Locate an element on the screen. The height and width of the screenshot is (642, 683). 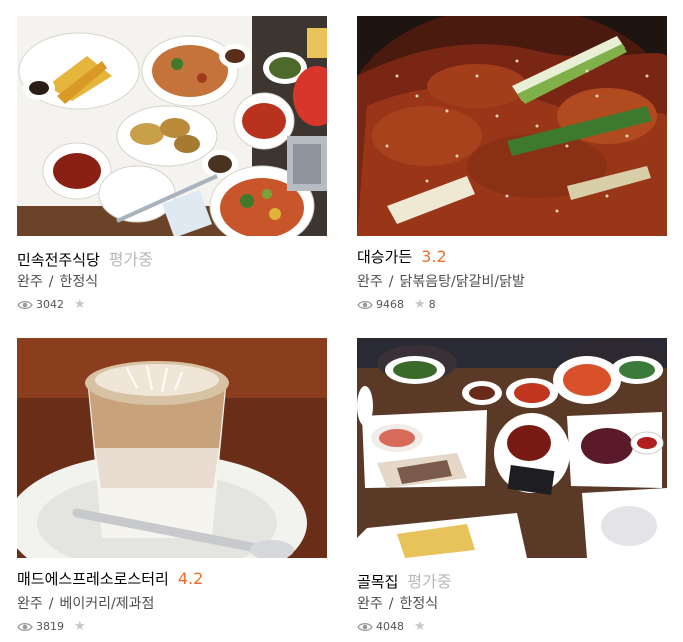
restaurant-stats: 4048 ★ is located at coordinates (512, 626).